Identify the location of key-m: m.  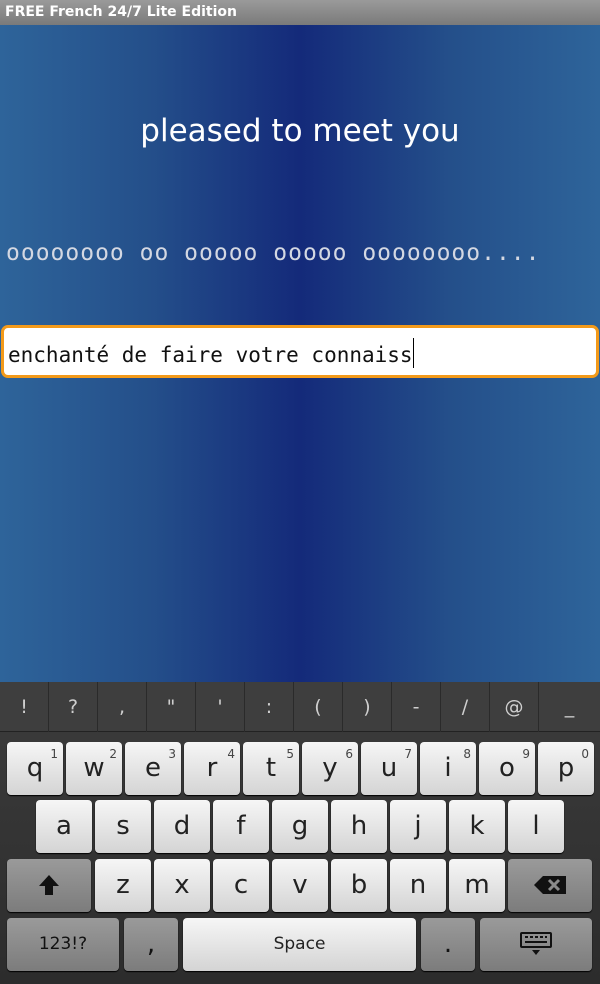
(477, 885).